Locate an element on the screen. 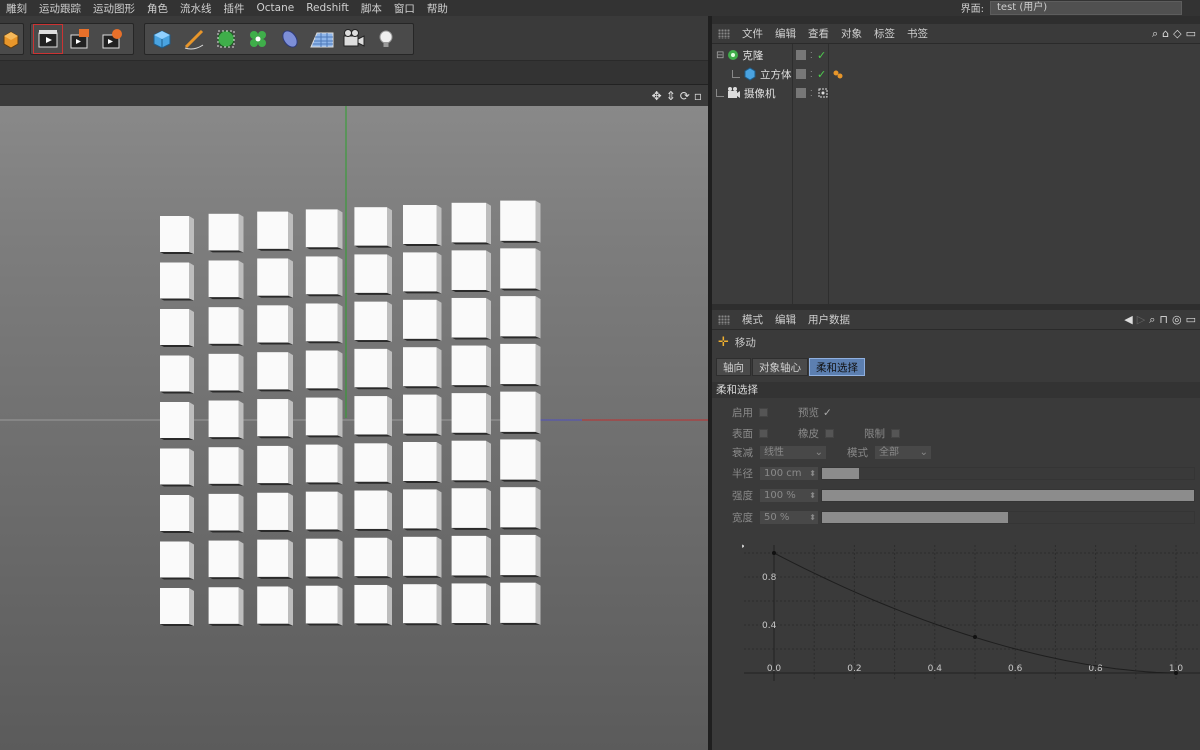  menu-item: 插件 is located at coordinates (234, 8).